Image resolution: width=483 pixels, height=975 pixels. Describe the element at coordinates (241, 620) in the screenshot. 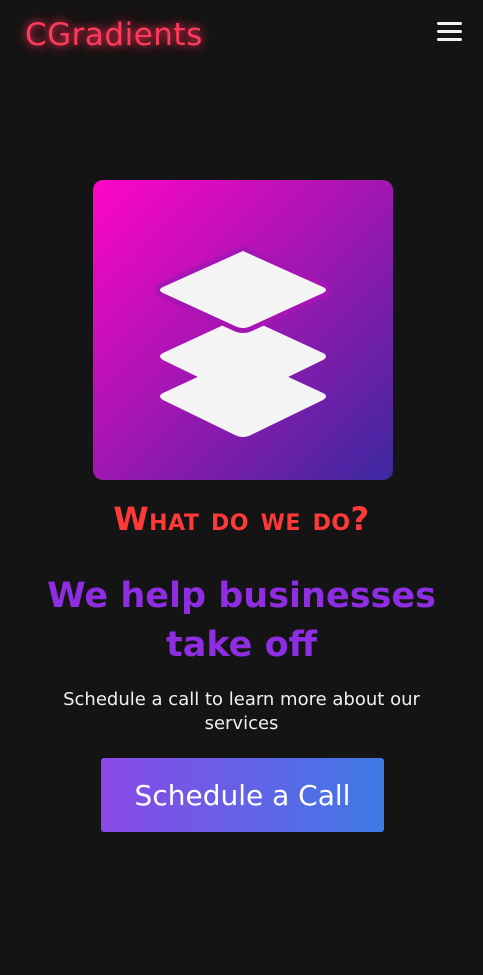

I see `section-headline: We help businesses take off` at that location.